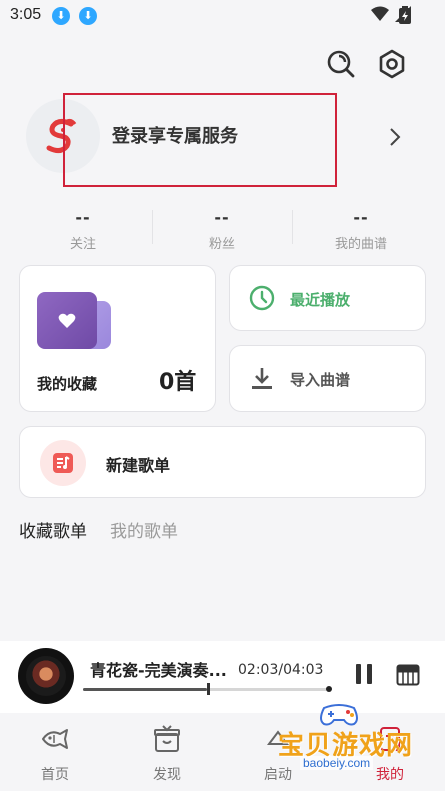  What do you see at coordinates (364, 676) in the screenshot?
I see `pause-button` at bounding box center [364, 676].